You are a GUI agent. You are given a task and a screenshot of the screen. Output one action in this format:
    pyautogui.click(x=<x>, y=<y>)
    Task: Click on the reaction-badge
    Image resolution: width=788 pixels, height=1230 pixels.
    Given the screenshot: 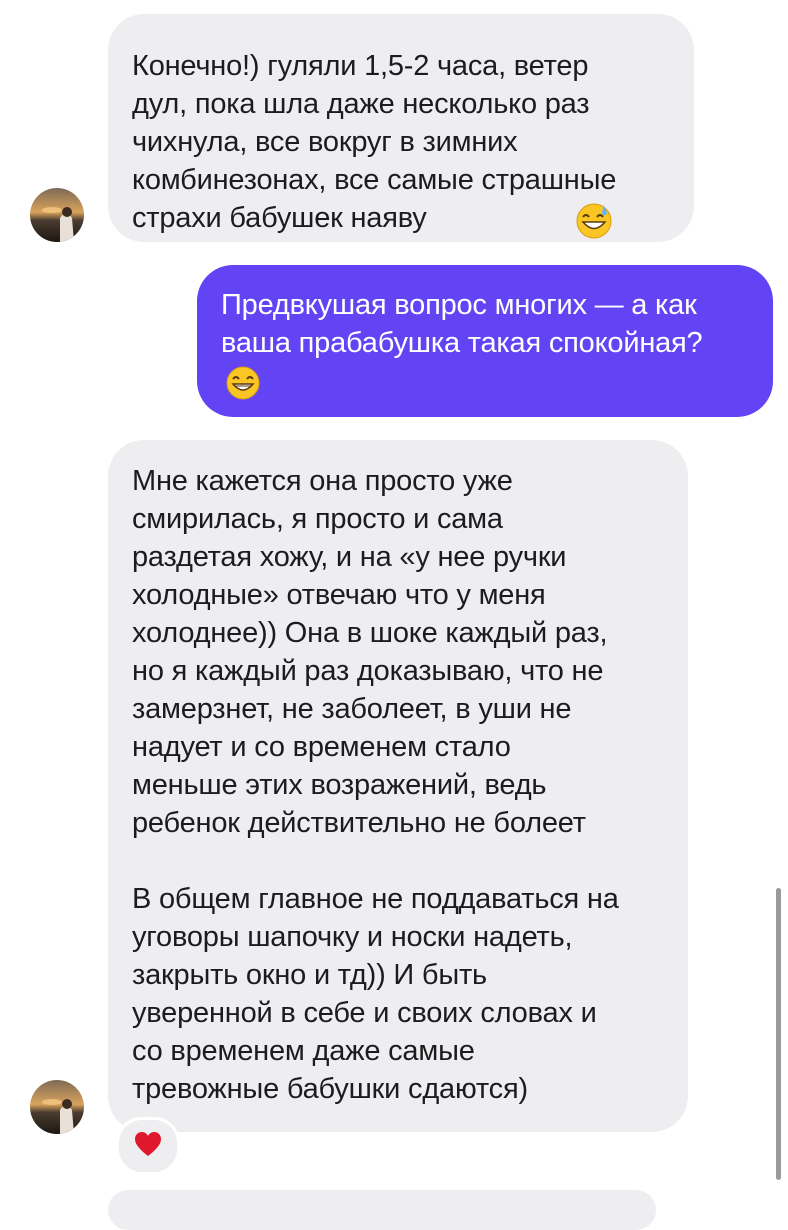 What is the action you would take?
    pyautogui.click(x=148, y=1146)
    